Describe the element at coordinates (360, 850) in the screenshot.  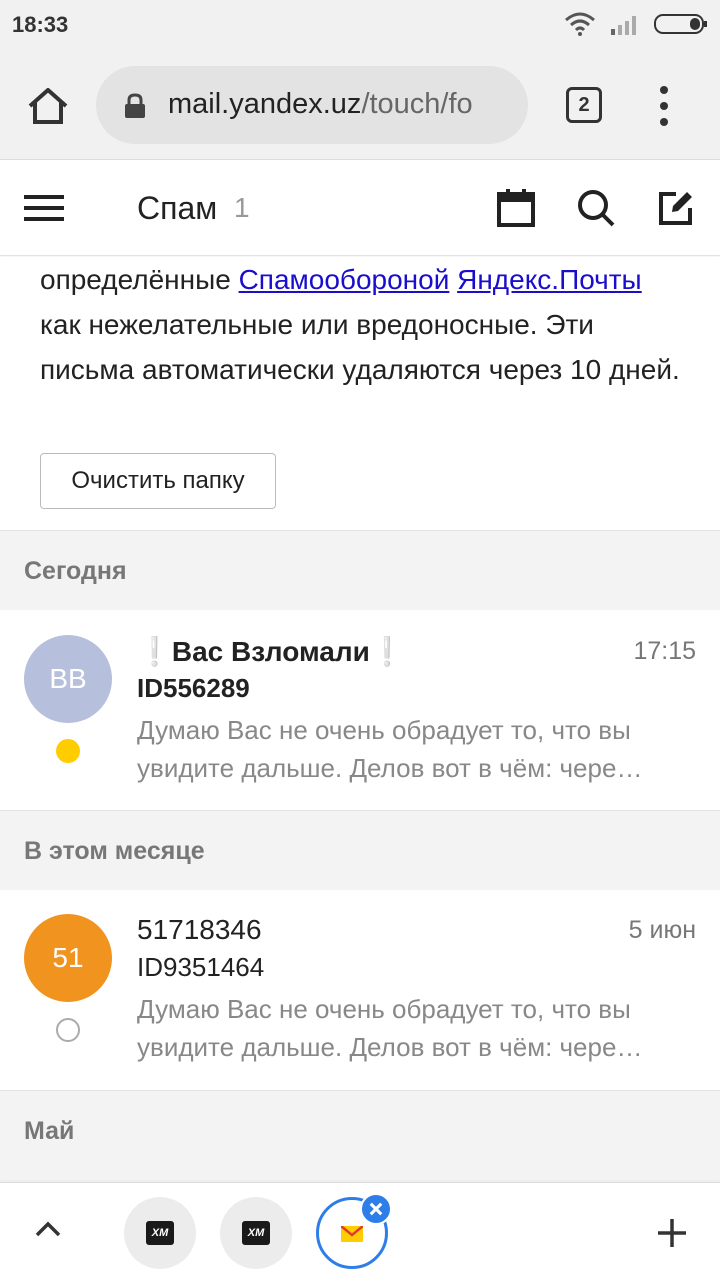
I see `section-header-this-month: В этом месяце` at that location.